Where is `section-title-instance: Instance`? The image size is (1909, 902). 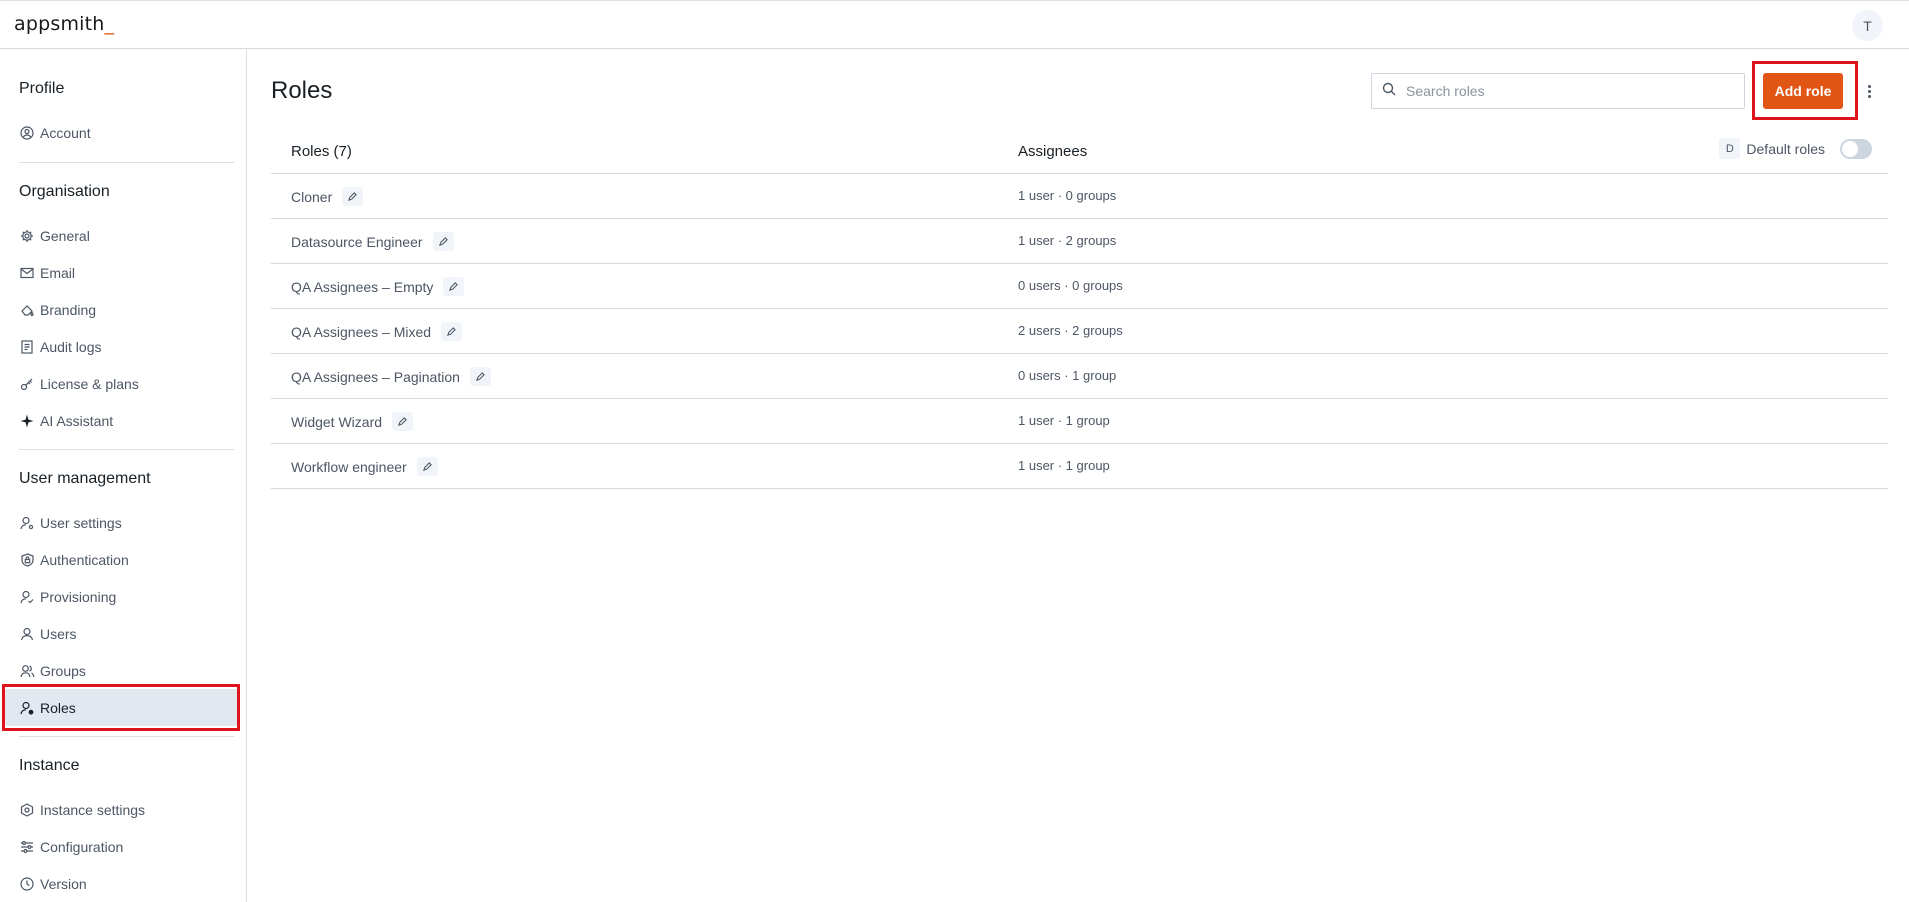 section-title-instance: Instance is located at coordinates (49, 765).